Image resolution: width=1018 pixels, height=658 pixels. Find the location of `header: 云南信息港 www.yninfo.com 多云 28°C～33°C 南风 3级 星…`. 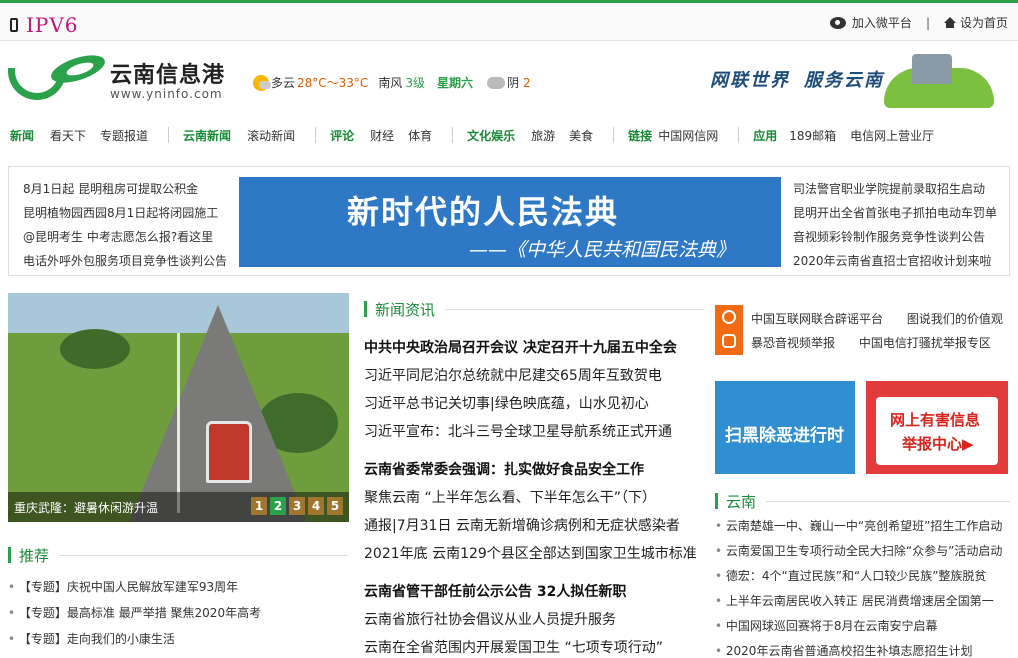

header: 云南信息港 www.yninfo.com 多云 28°C～33°C 南风 3级 星… is located at coordinates (509, 81).